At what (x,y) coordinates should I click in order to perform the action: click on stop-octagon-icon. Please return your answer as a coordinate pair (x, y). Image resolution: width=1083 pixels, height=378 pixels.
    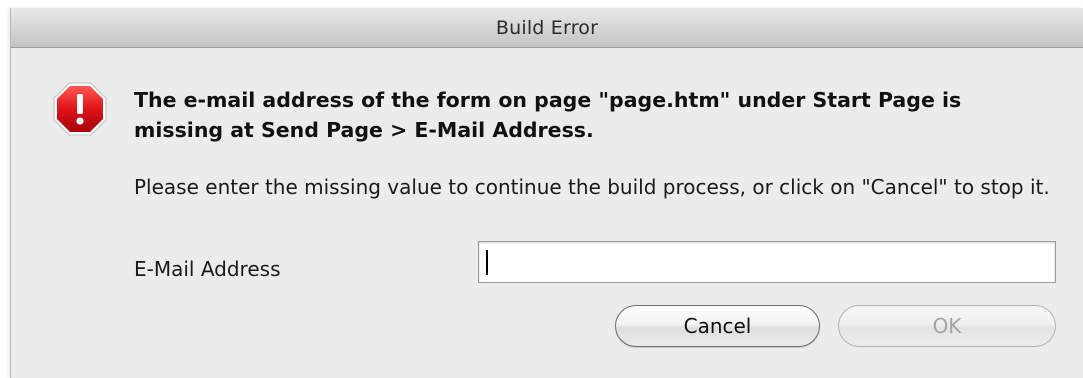
    Looking at the image, I should click on (80, 109).